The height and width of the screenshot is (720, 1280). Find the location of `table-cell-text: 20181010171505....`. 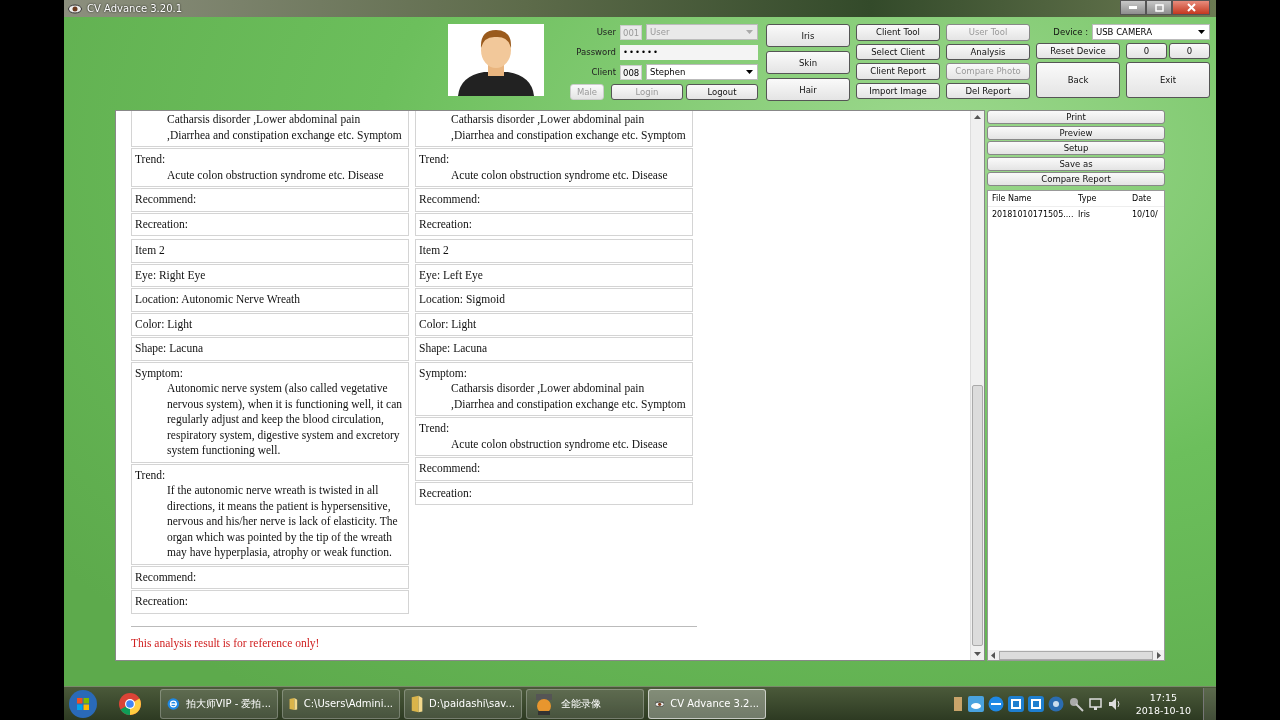

table-cell-text: 20181010171505.... is located at coordinates (1033, 214).